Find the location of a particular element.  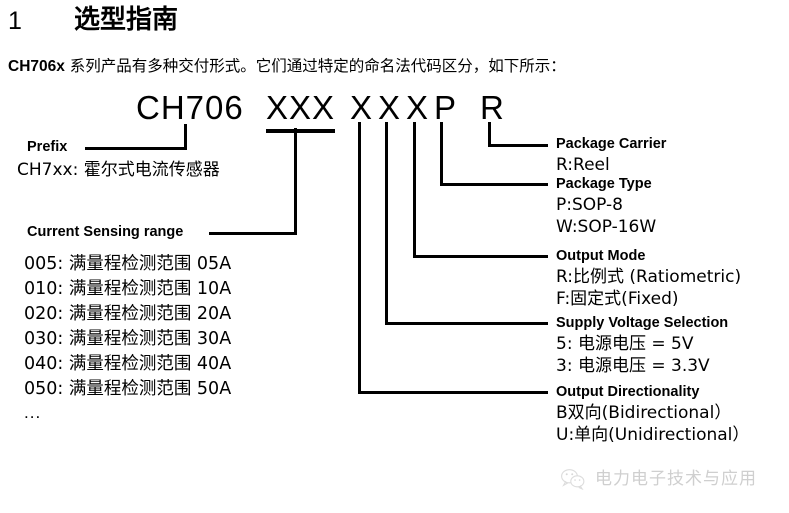

supply-voltage-heading: Supply Voltage Selection is located at coordinates (642, 323).